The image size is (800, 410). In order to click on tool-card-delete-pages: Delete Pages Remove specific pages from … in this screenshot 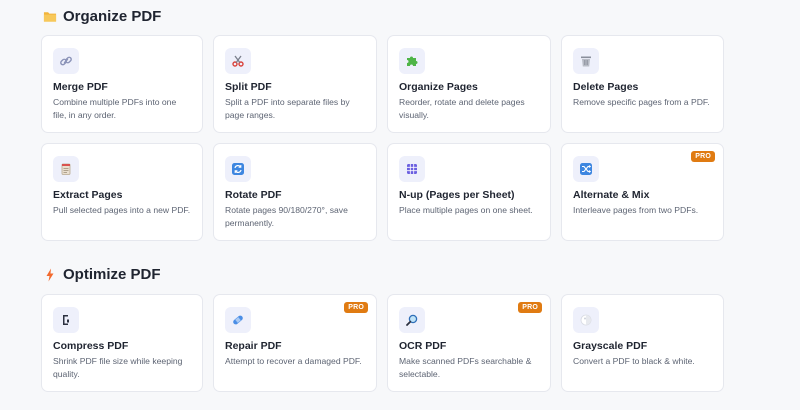, I will do `click(642, 84)`.